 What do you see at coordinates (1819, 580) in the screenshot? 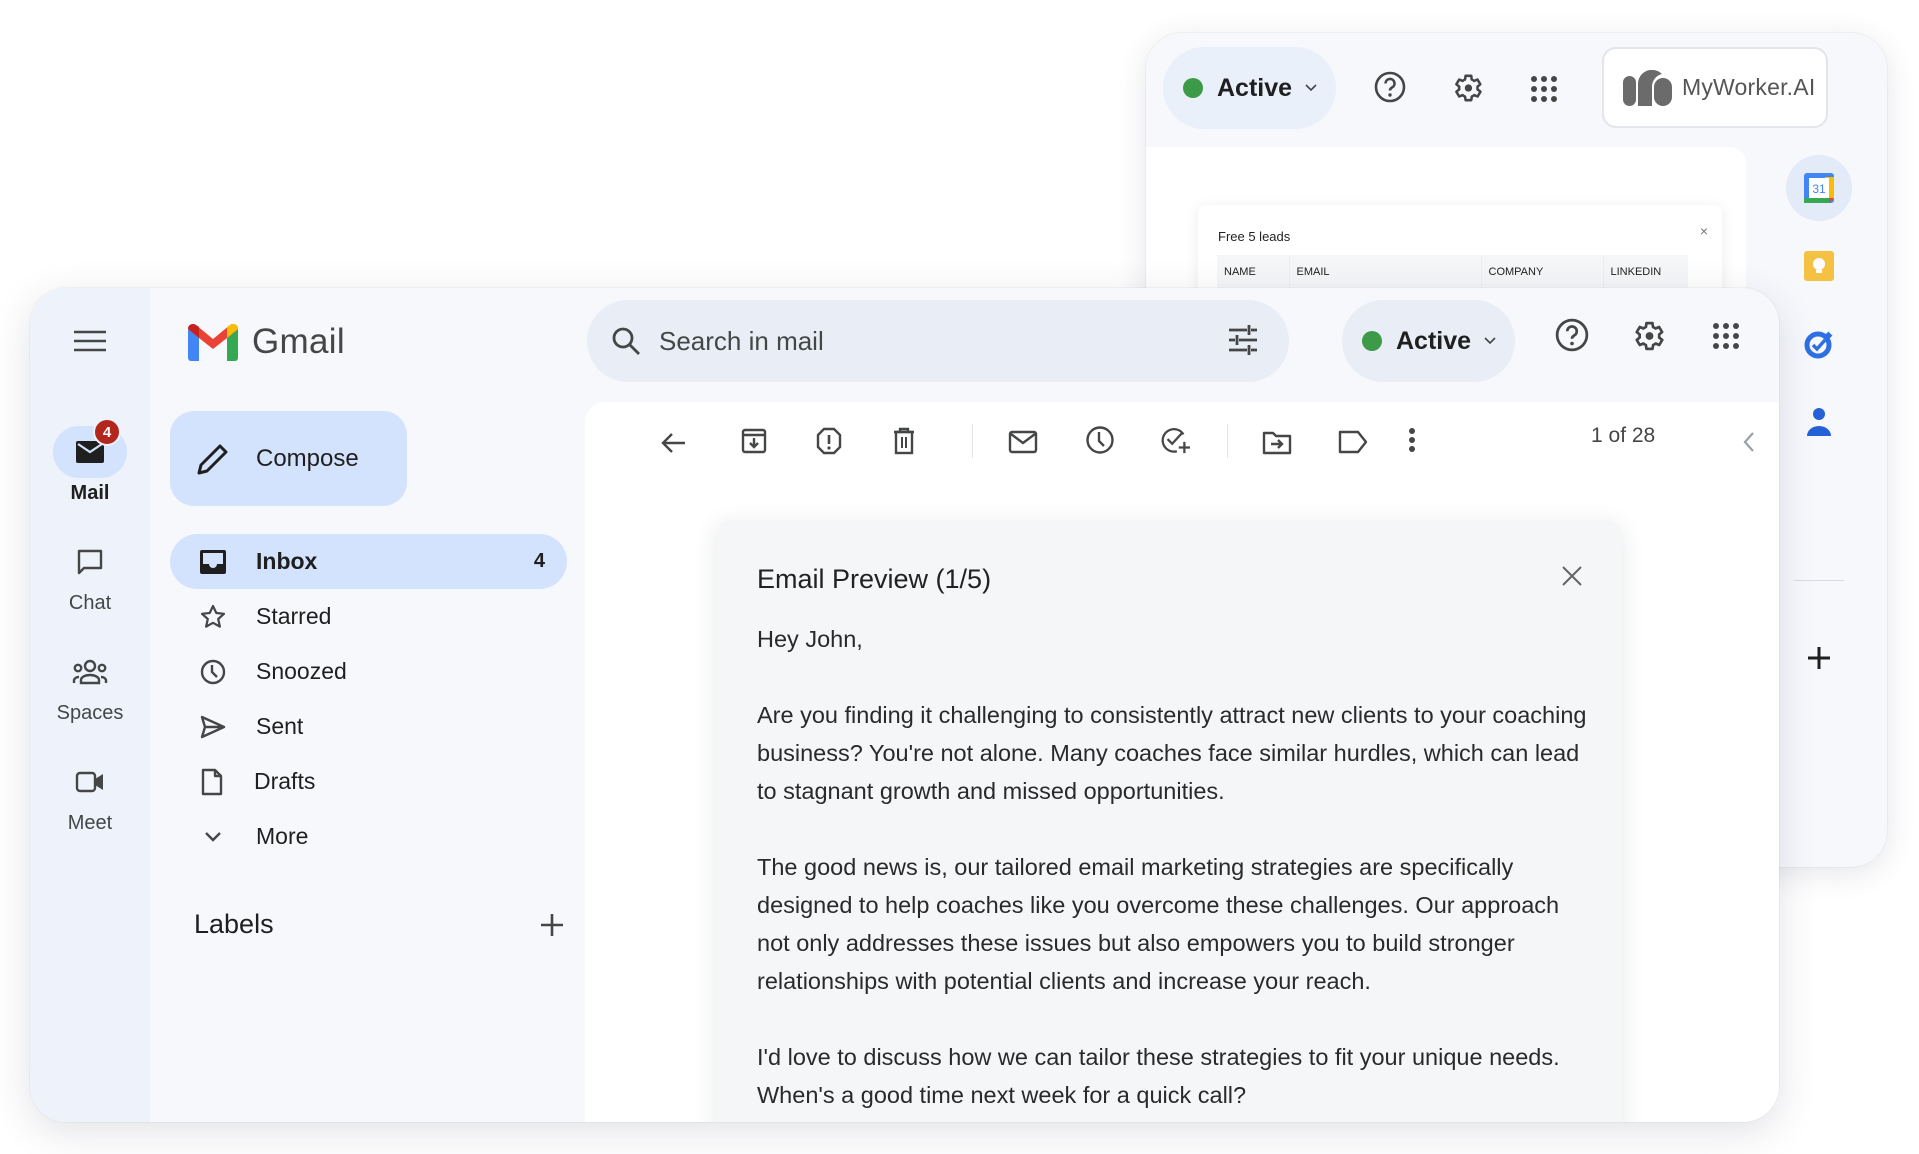
I see `divider` at bounding box center [1819, 580].